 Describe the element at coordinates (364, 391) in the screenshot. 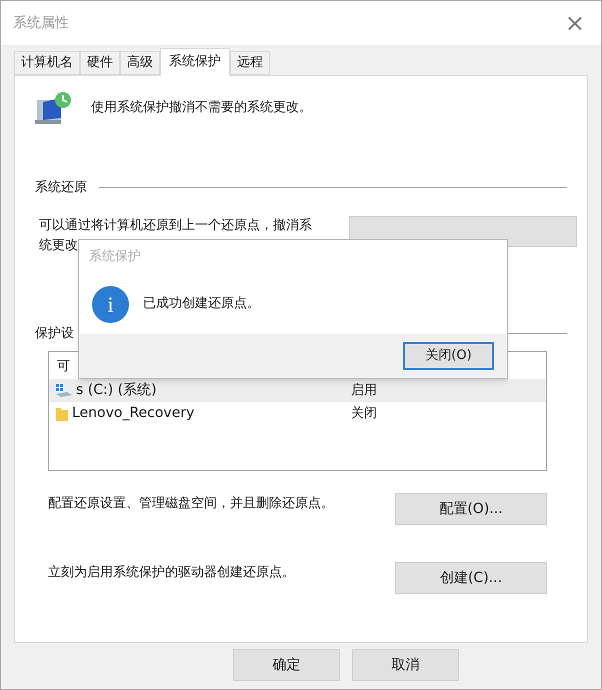

I see `protection-status: 启用` at that location.